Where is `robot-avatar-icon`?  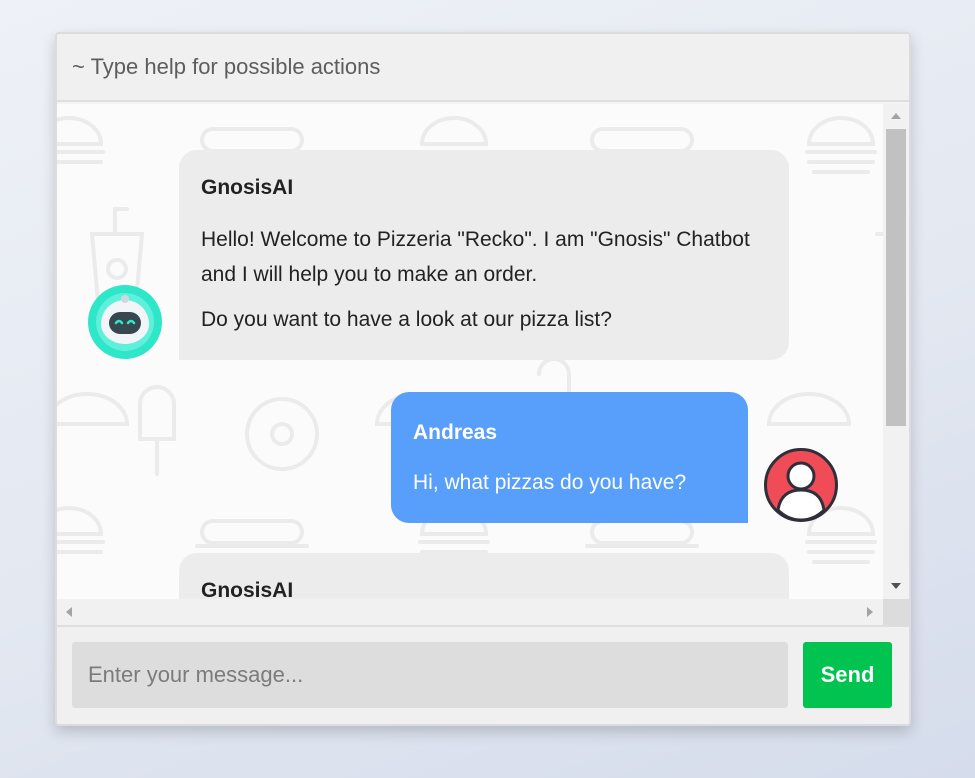 robot-avatar-icon is located at coordinates (125, 322).